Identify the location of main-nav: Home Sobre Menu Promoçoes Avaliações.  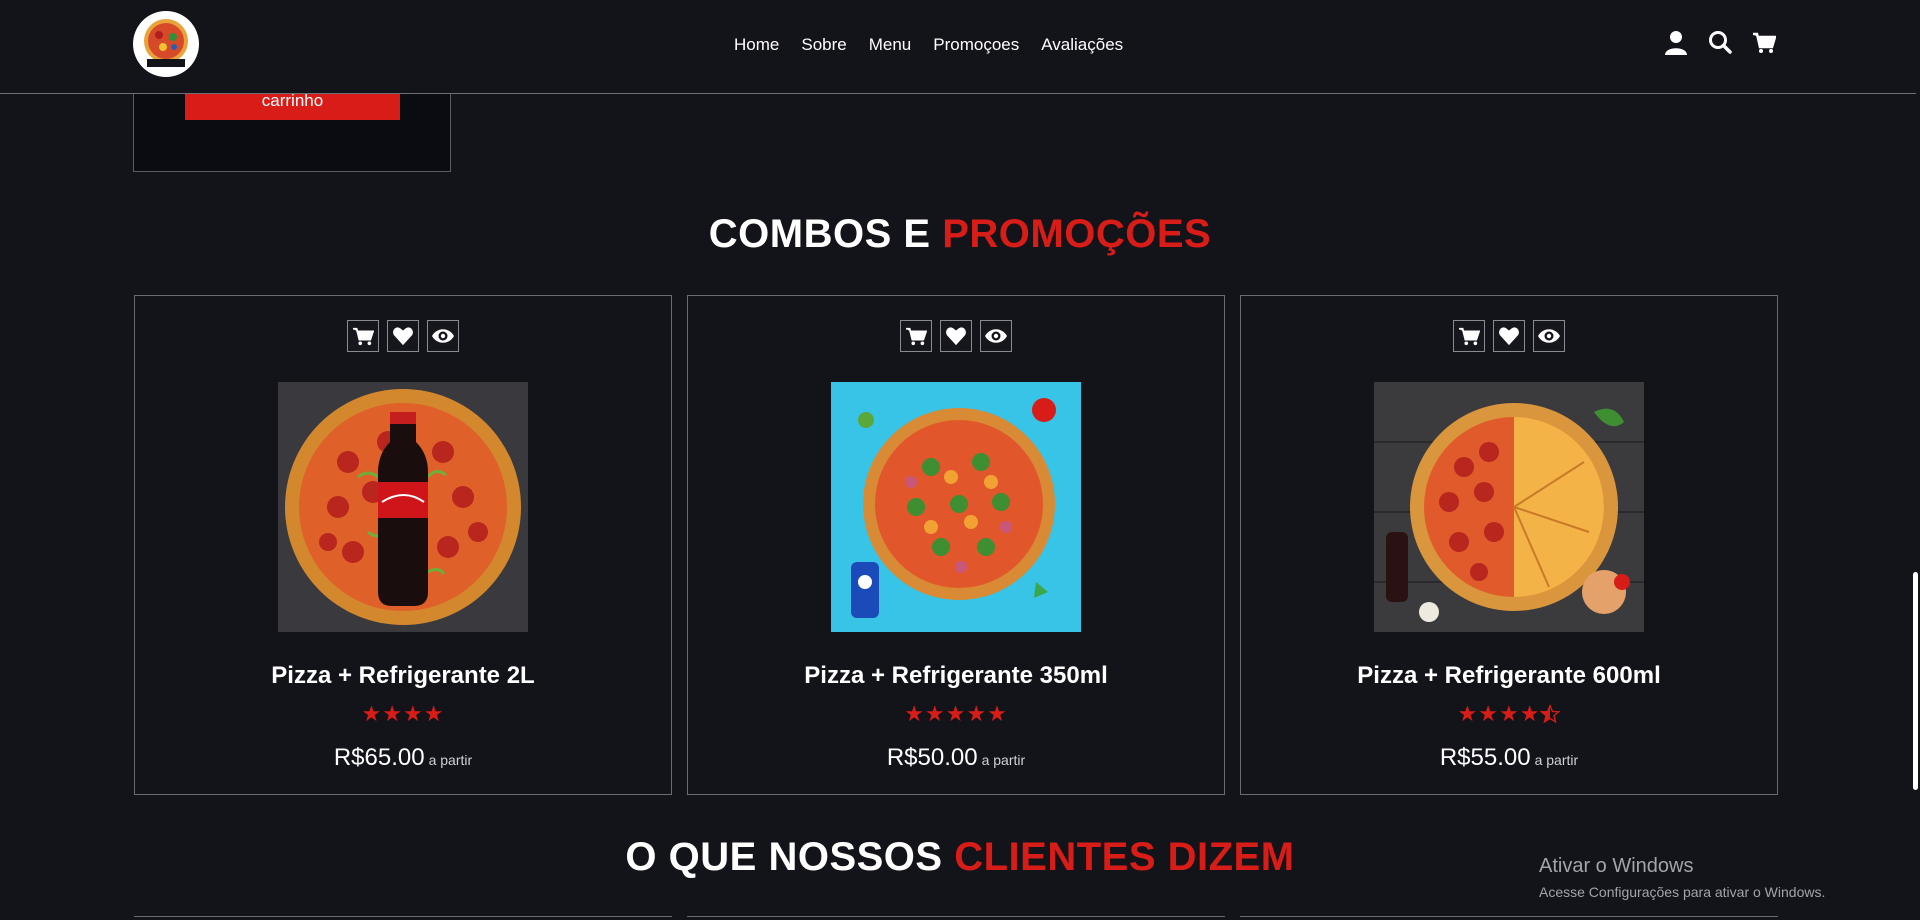
(939, 45).